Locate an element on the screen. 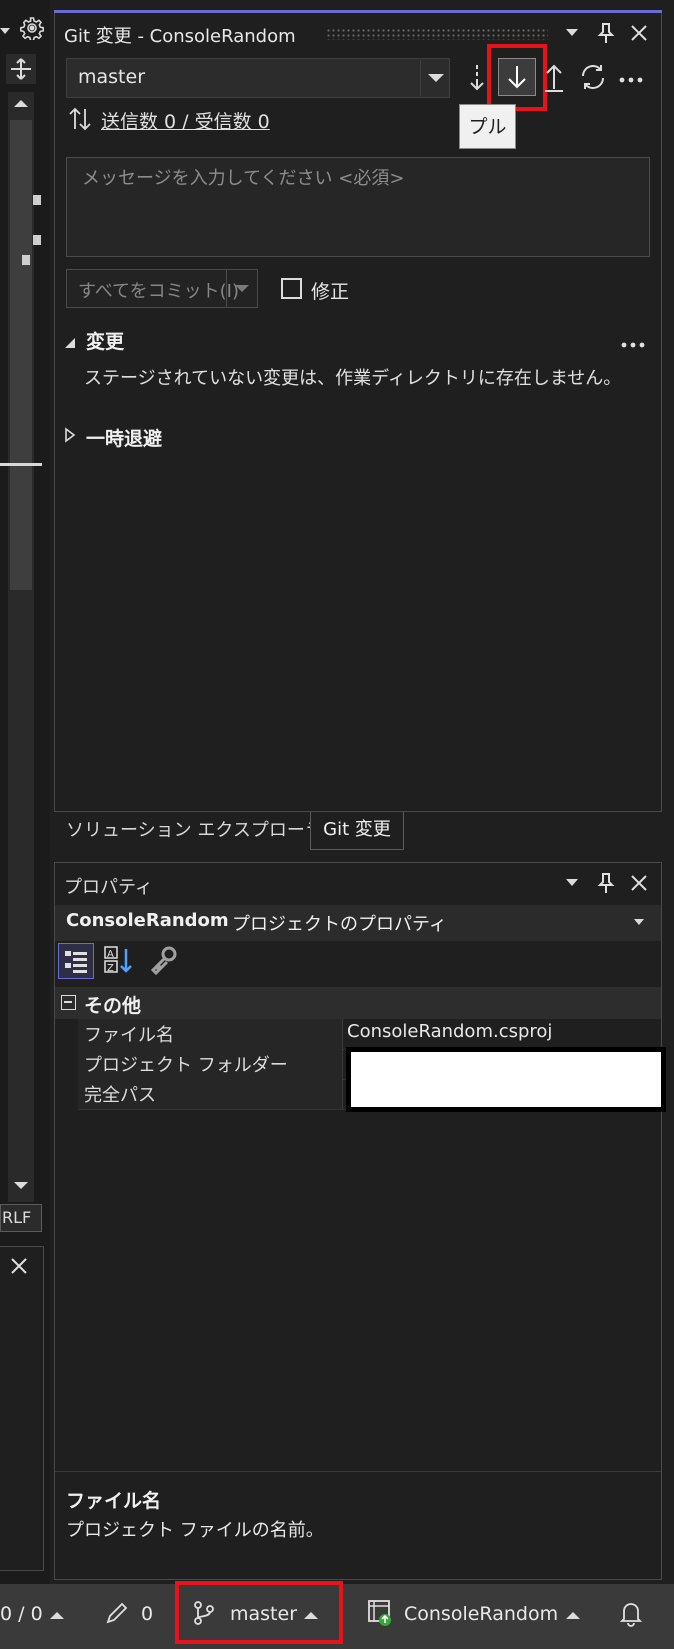 This screenshot has width=674, height=1649. dropdown-arrow-icon is located at coordinates (6, 32).